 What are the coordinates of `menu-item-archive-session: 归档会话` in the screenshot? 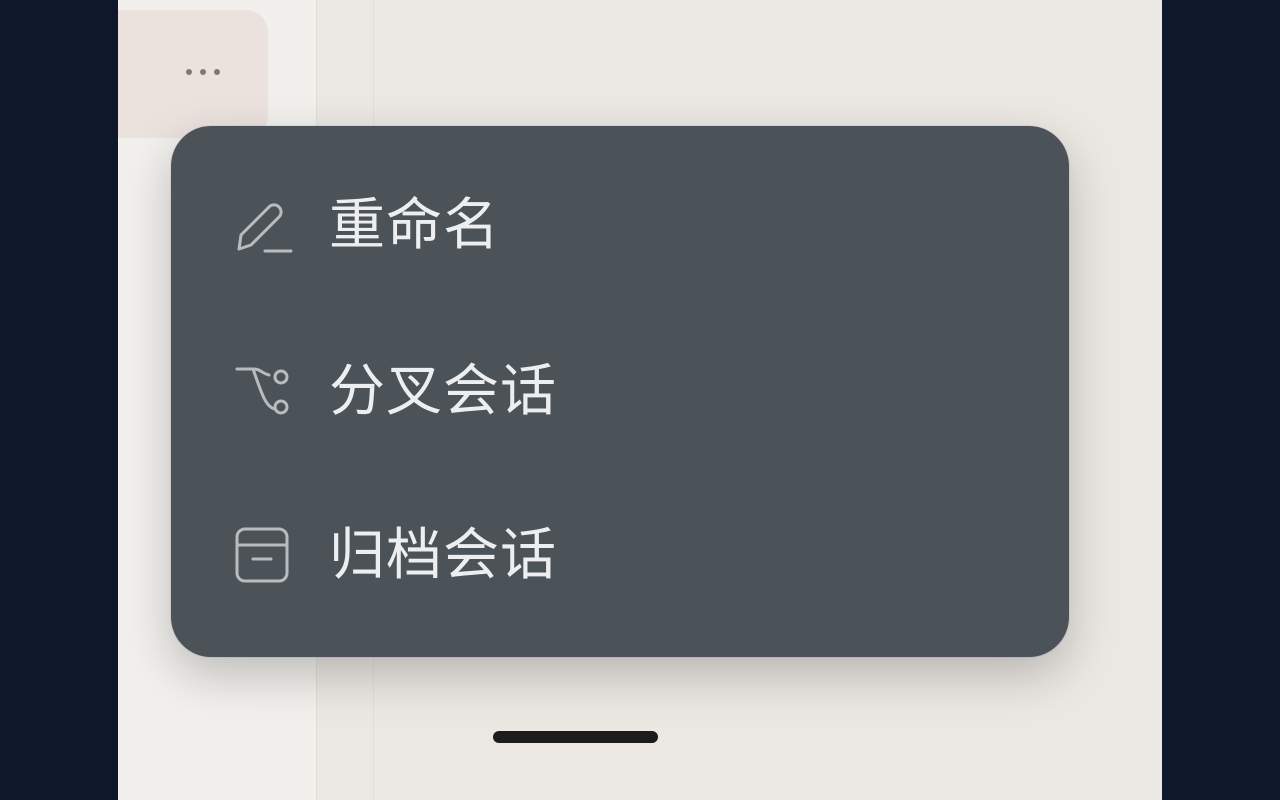 It's located at (394, 556).